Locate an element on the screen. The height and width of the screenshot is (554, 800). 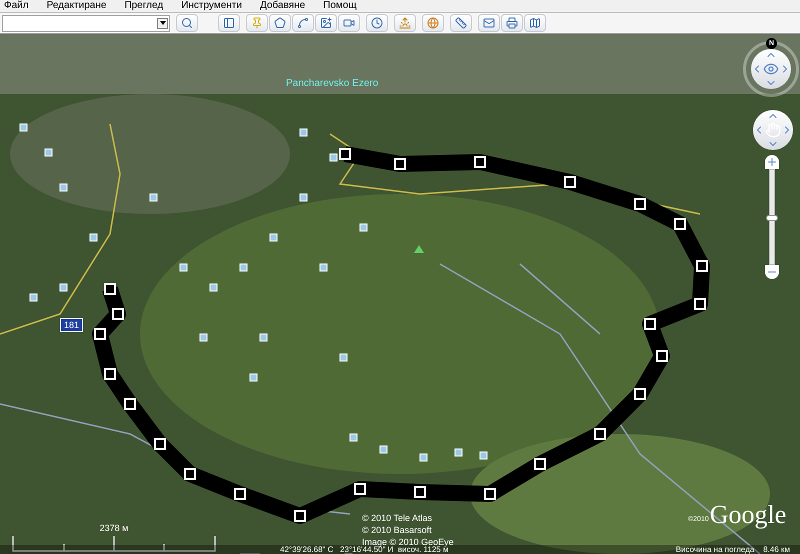
menu-item: Помощ is located at coordinates (340, 6).